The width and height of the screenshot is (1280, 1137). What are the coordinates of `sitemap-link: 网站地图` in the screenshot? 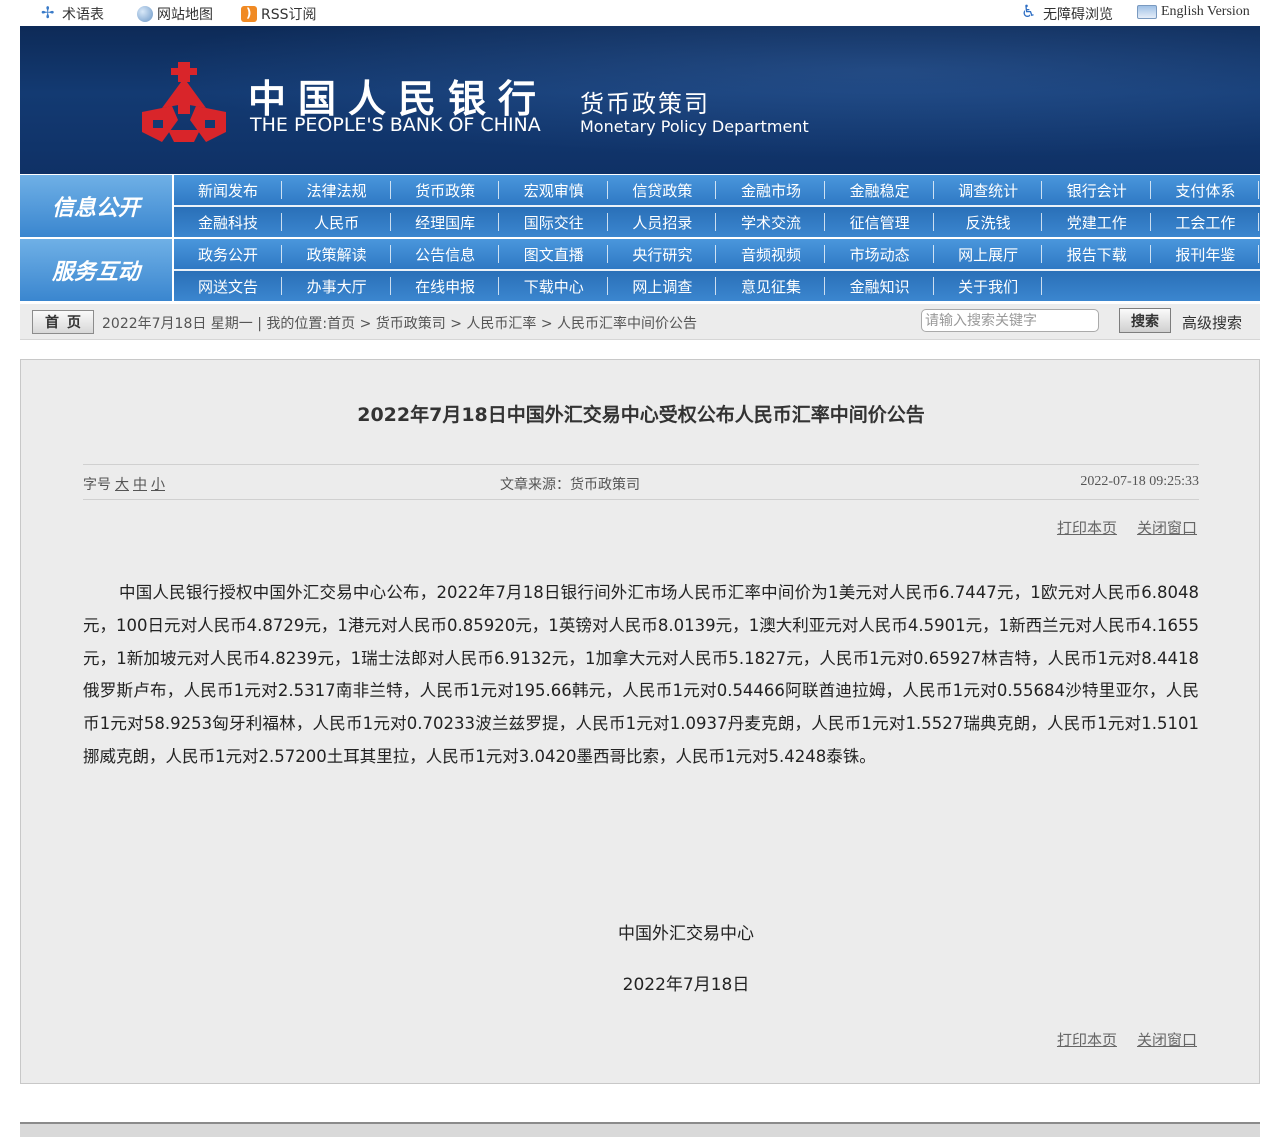 It's located at (175, 14).